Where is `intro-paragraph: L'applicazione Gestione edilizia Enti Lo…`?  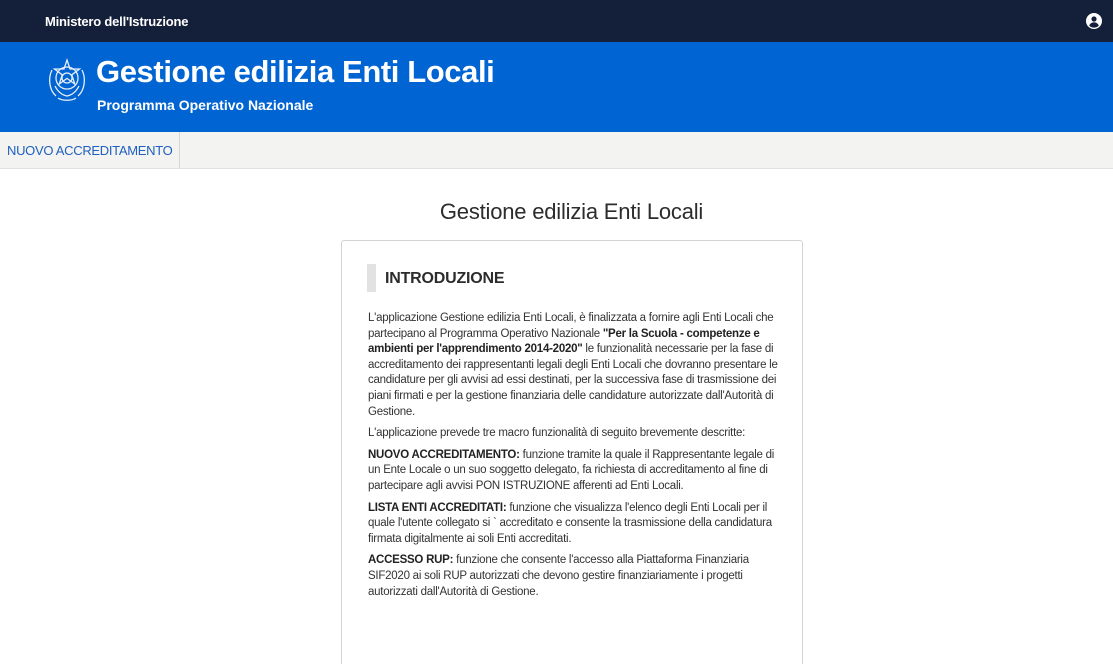
intro-paragraph: L'applicazione Gestione edilizia Enti Lo… is located at coordinates (575, 365).